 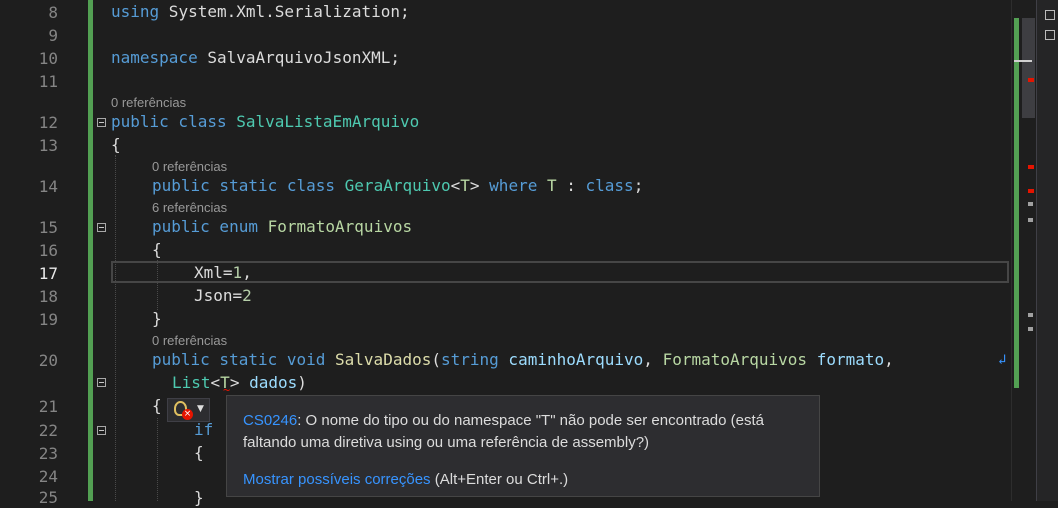 What do you see at coordinates (48, 145) in the screenshot?
I see `line-number: 13` at bounding box center [48, 145].